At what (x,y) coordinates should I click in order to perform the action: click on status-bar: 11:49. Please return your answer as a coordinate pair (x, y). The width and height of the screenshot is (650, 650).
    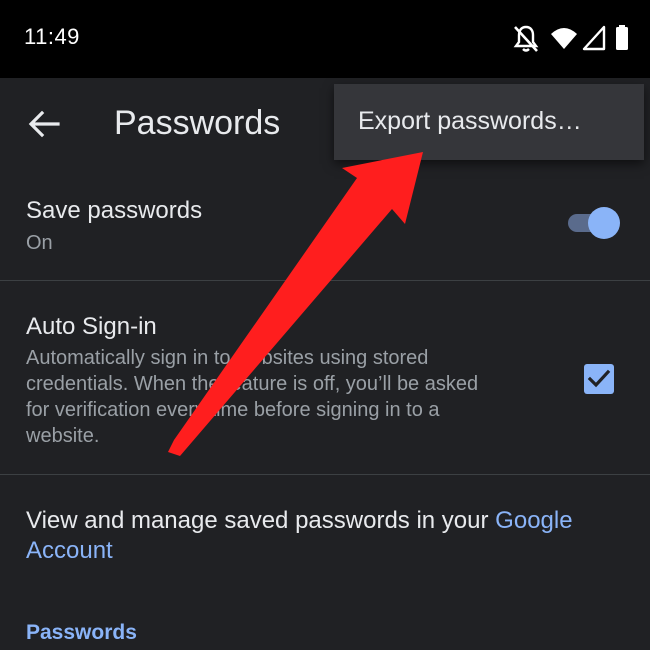
    Looking at the image, I should click on (325, 39).